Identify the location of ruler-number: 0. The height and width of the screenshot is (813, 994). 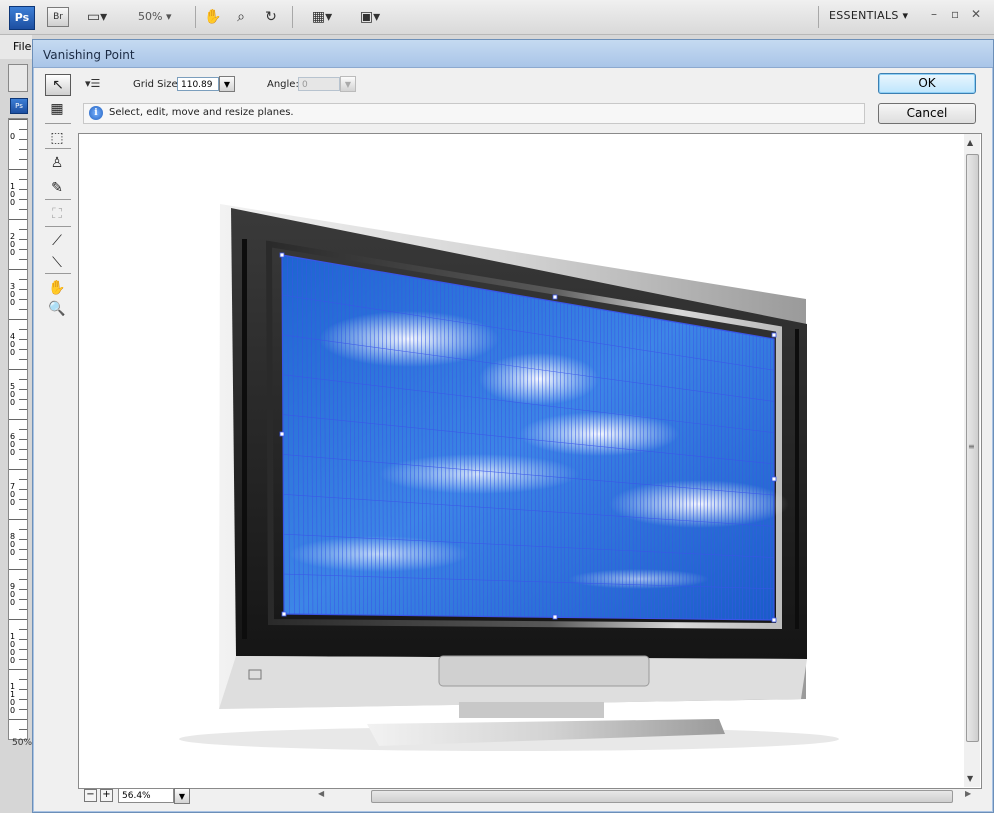
(14, 137).